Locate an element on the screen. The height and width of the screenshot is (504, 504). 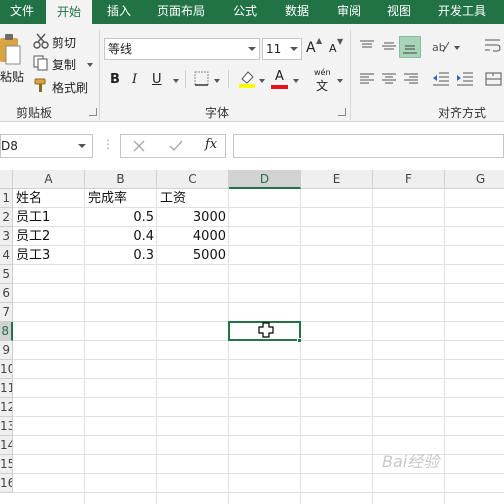
column-header-c: C is located at coordinates (193, 179).